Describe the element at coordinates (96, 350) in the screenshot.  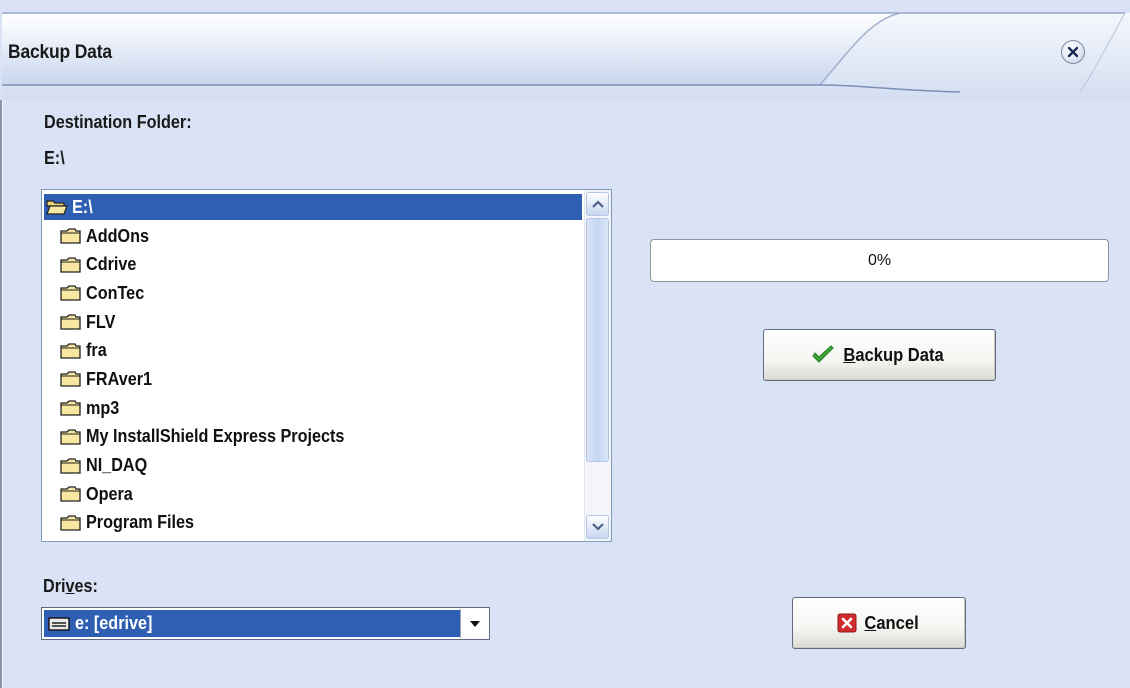
I see `tree-item-label: fra` at that location.